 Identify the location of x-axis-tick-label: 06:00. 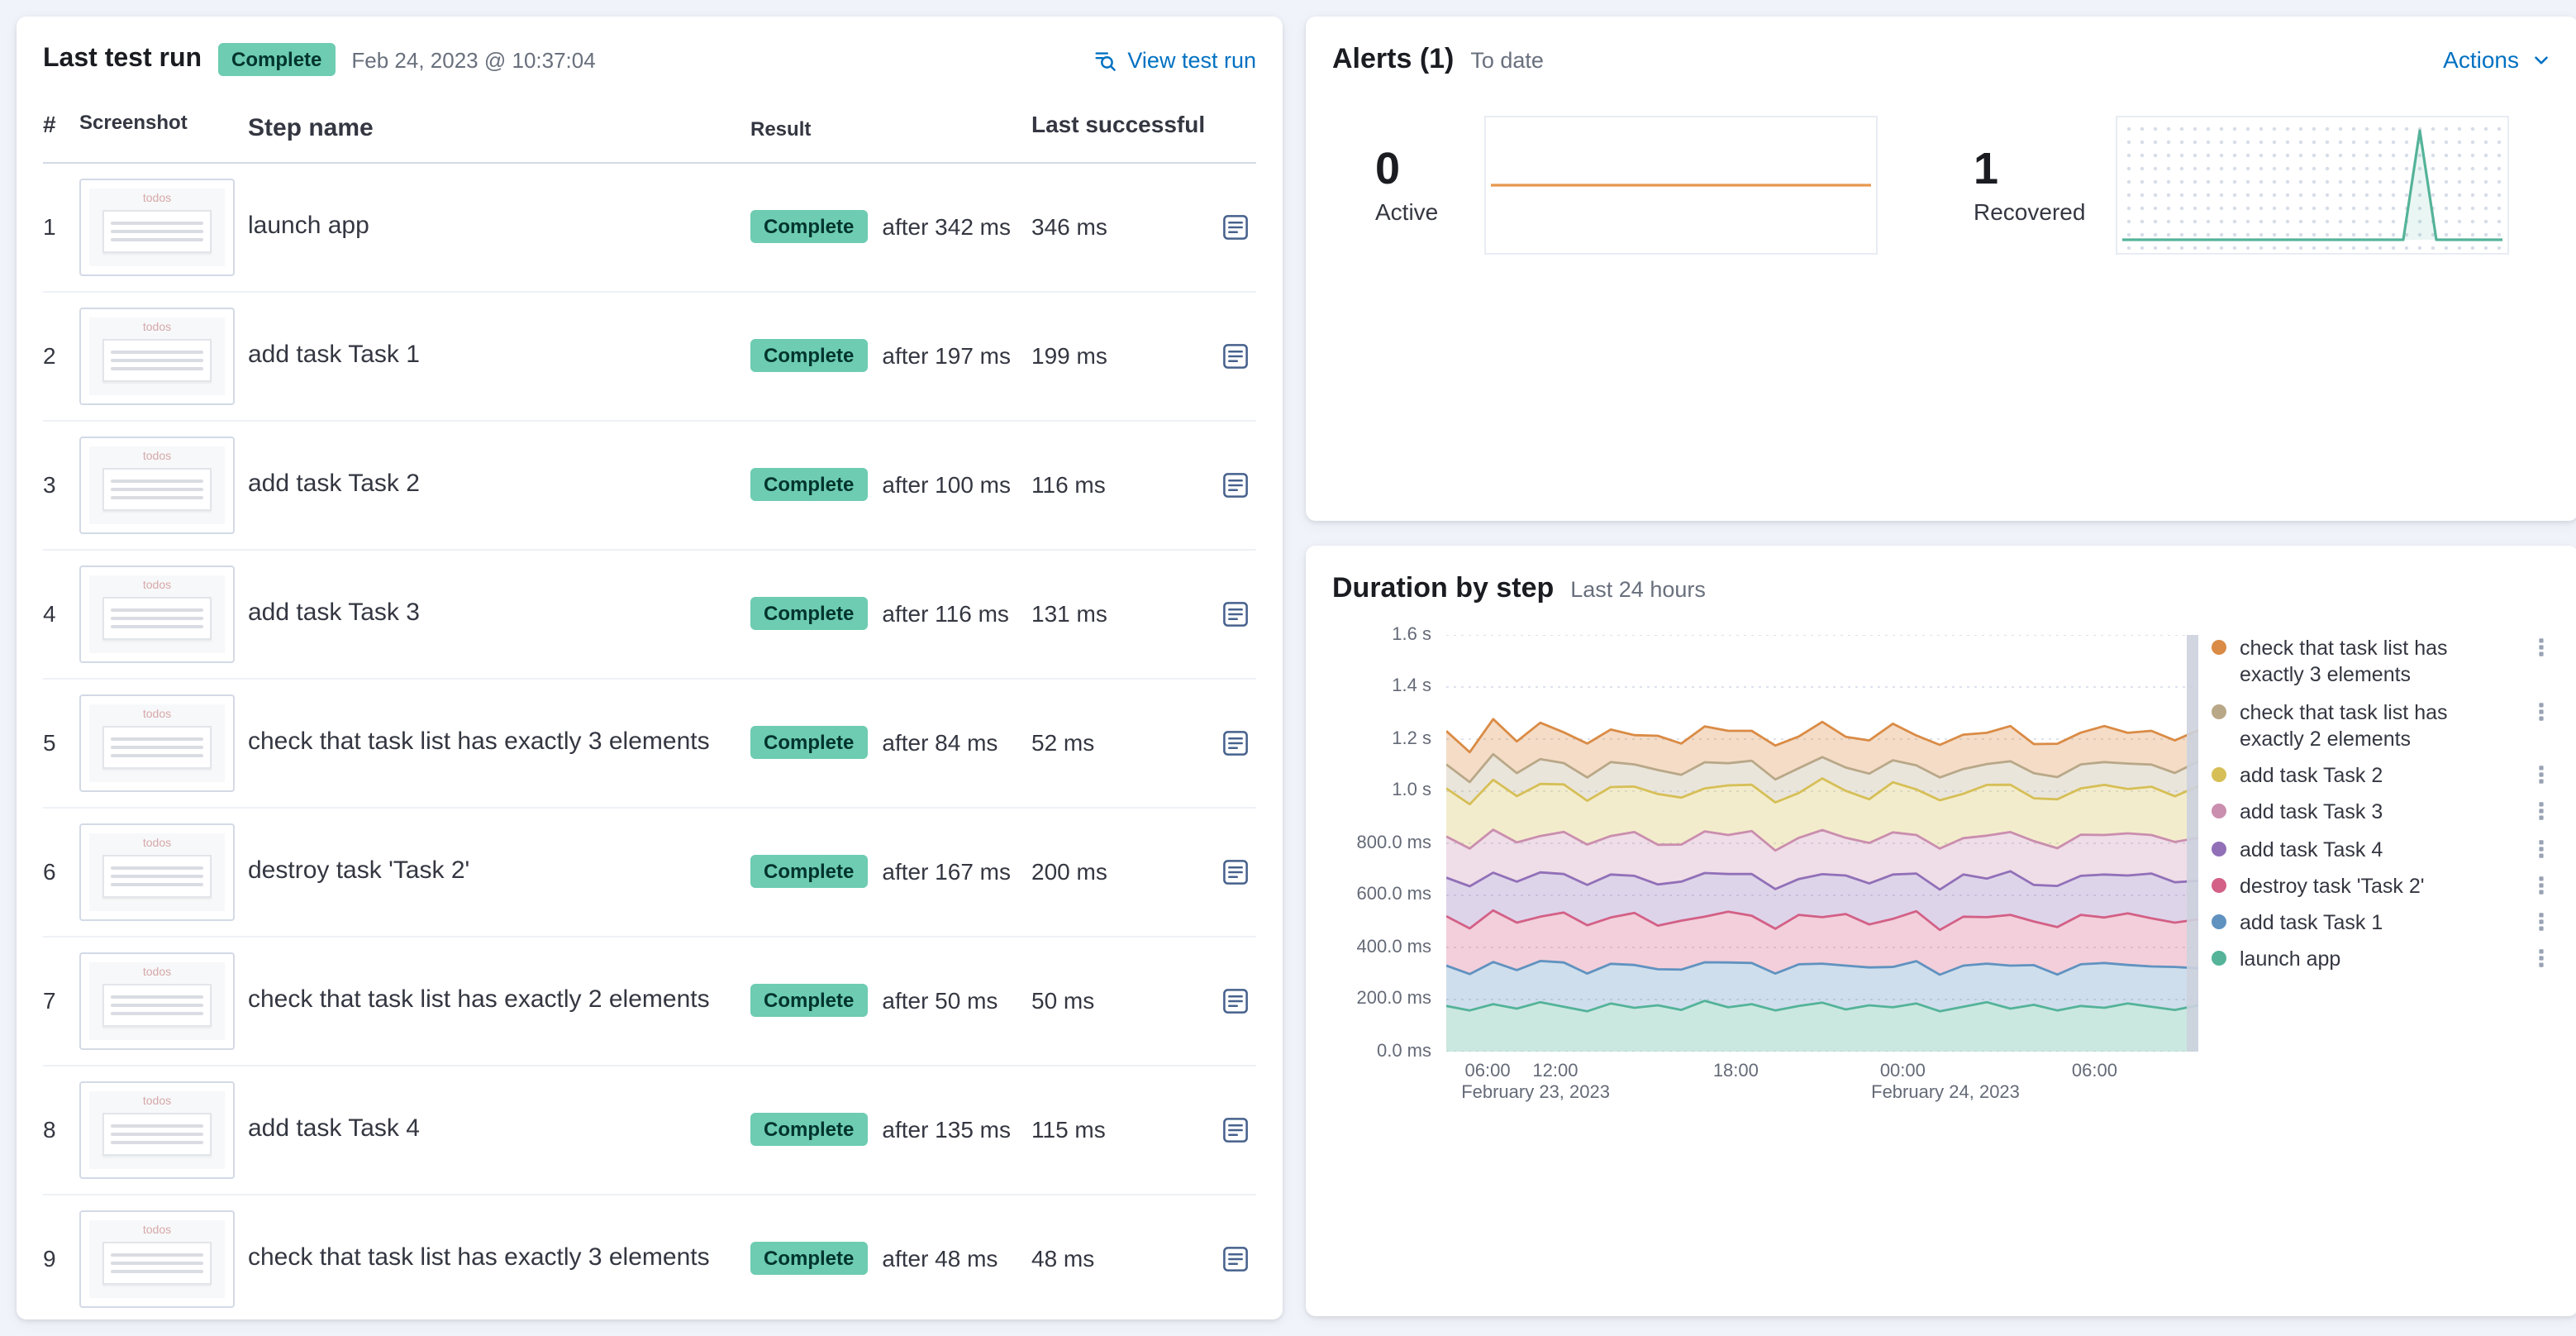
(2094, 1071).